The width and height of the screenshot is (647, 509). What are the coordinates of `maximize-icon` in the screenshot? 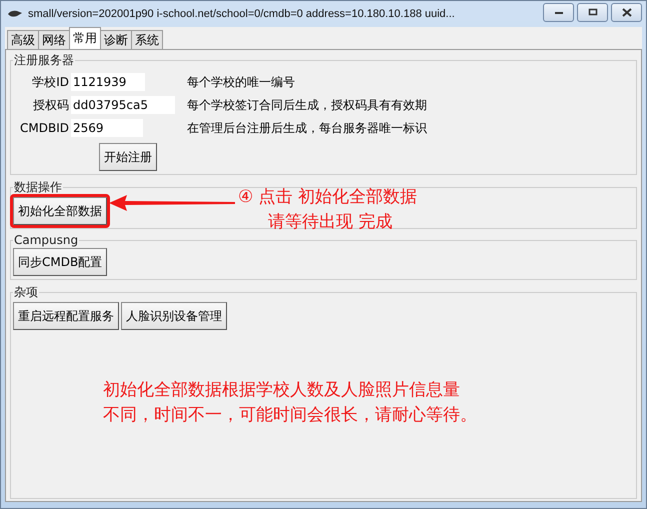 It's located at (593, 12).